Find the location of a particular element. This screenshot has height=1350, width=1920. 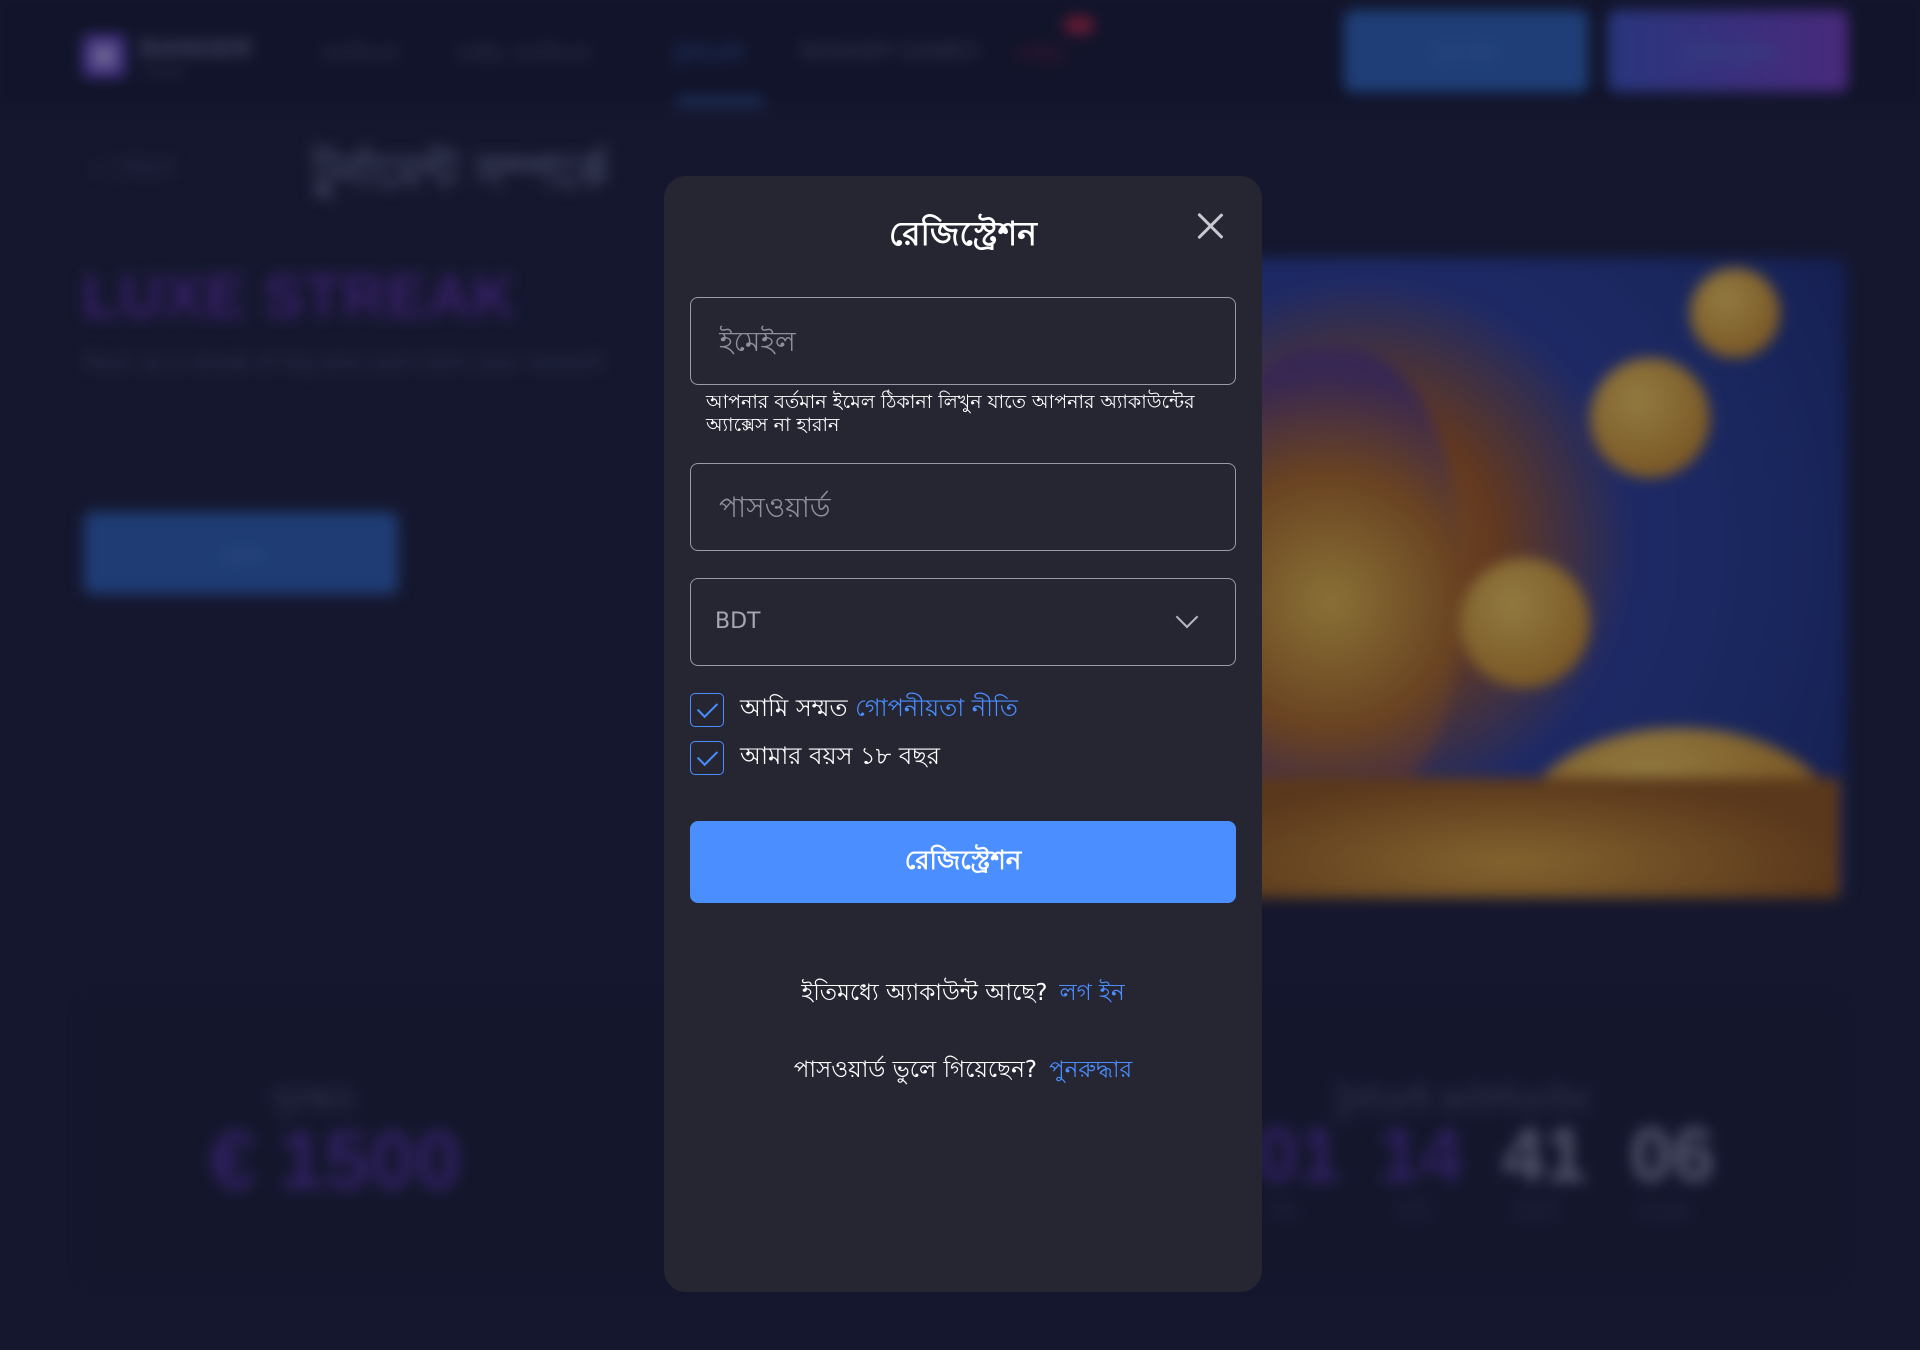

have-account-row: ইতিমধ্যে অ্যাকাউন্ট আছে? লগ ইন is located at coordinates (963, 993).